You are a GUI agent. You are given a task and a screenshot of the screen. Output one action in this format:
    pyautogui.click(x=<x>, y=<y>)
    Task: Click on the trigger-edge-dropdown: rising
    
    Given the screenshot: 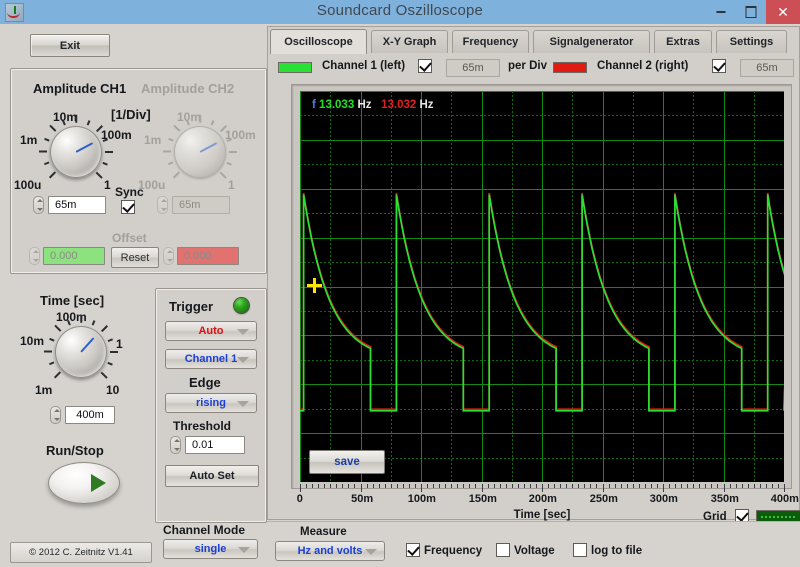 What is the action you would take?
    pyautogui.click(x=211, y=403)
    